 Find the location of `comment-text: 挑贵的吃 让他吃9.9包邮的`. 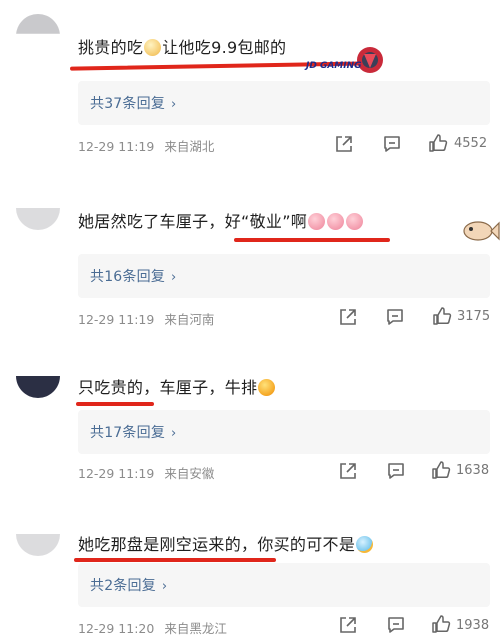

comment-text: 挑贵的吃 让他吃9.9包邮的 is located at coordinates (182, 48).